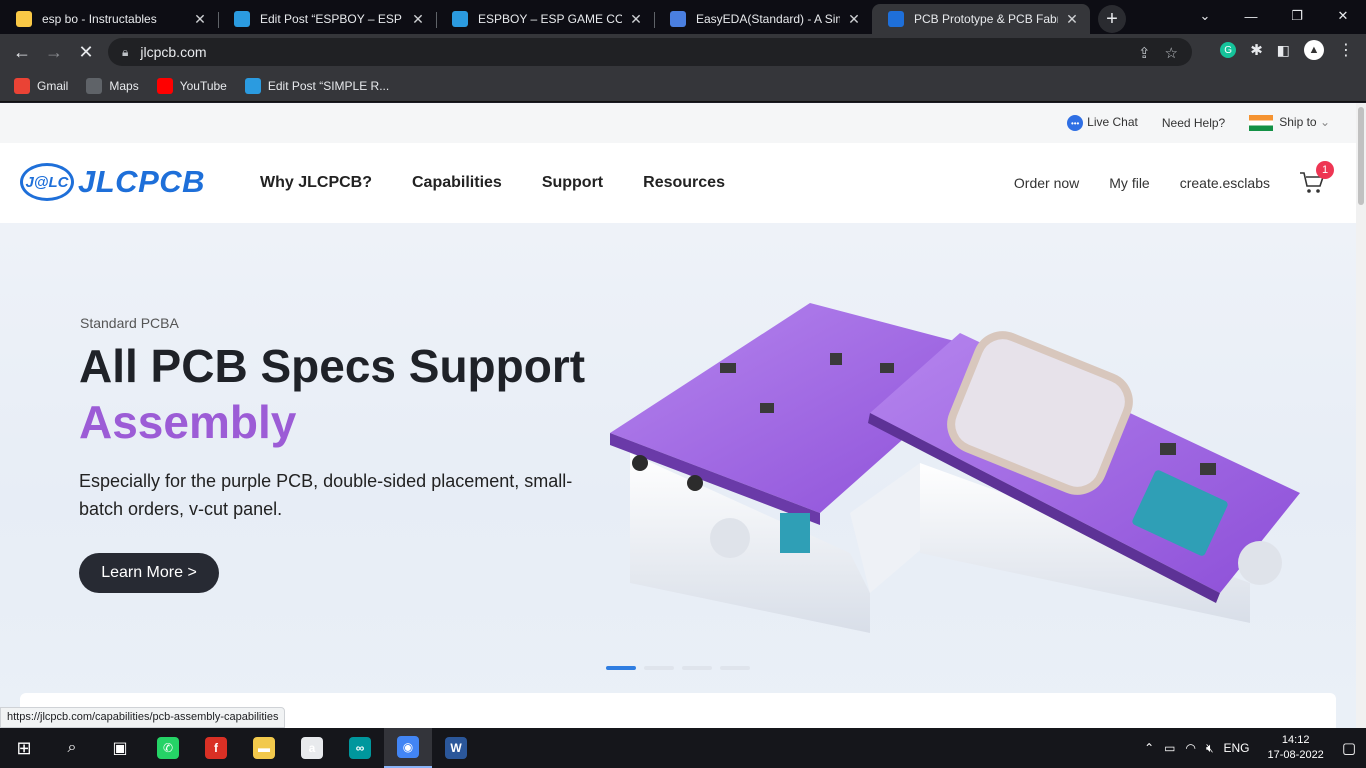 This screenshot has width=1366, height=768. I want to click on easyeda-icon, so click(678, 19).